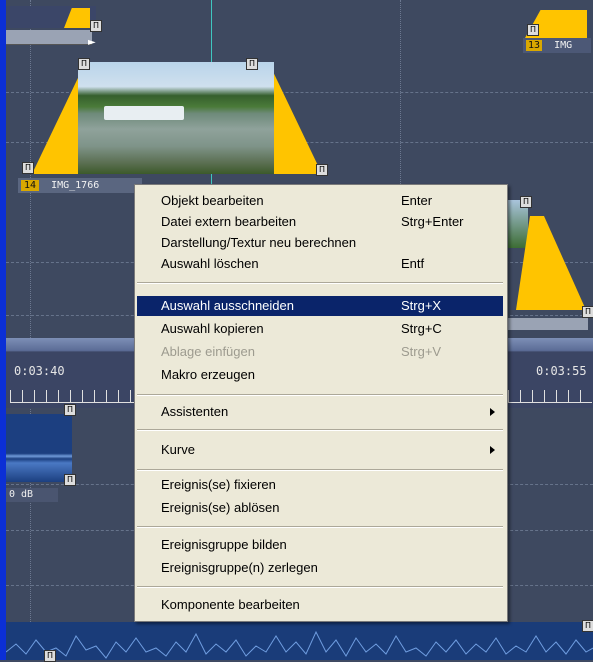  Describe the element at coordinates (299, 644) in the screenshot. I see `waveform-graphic` at that location.